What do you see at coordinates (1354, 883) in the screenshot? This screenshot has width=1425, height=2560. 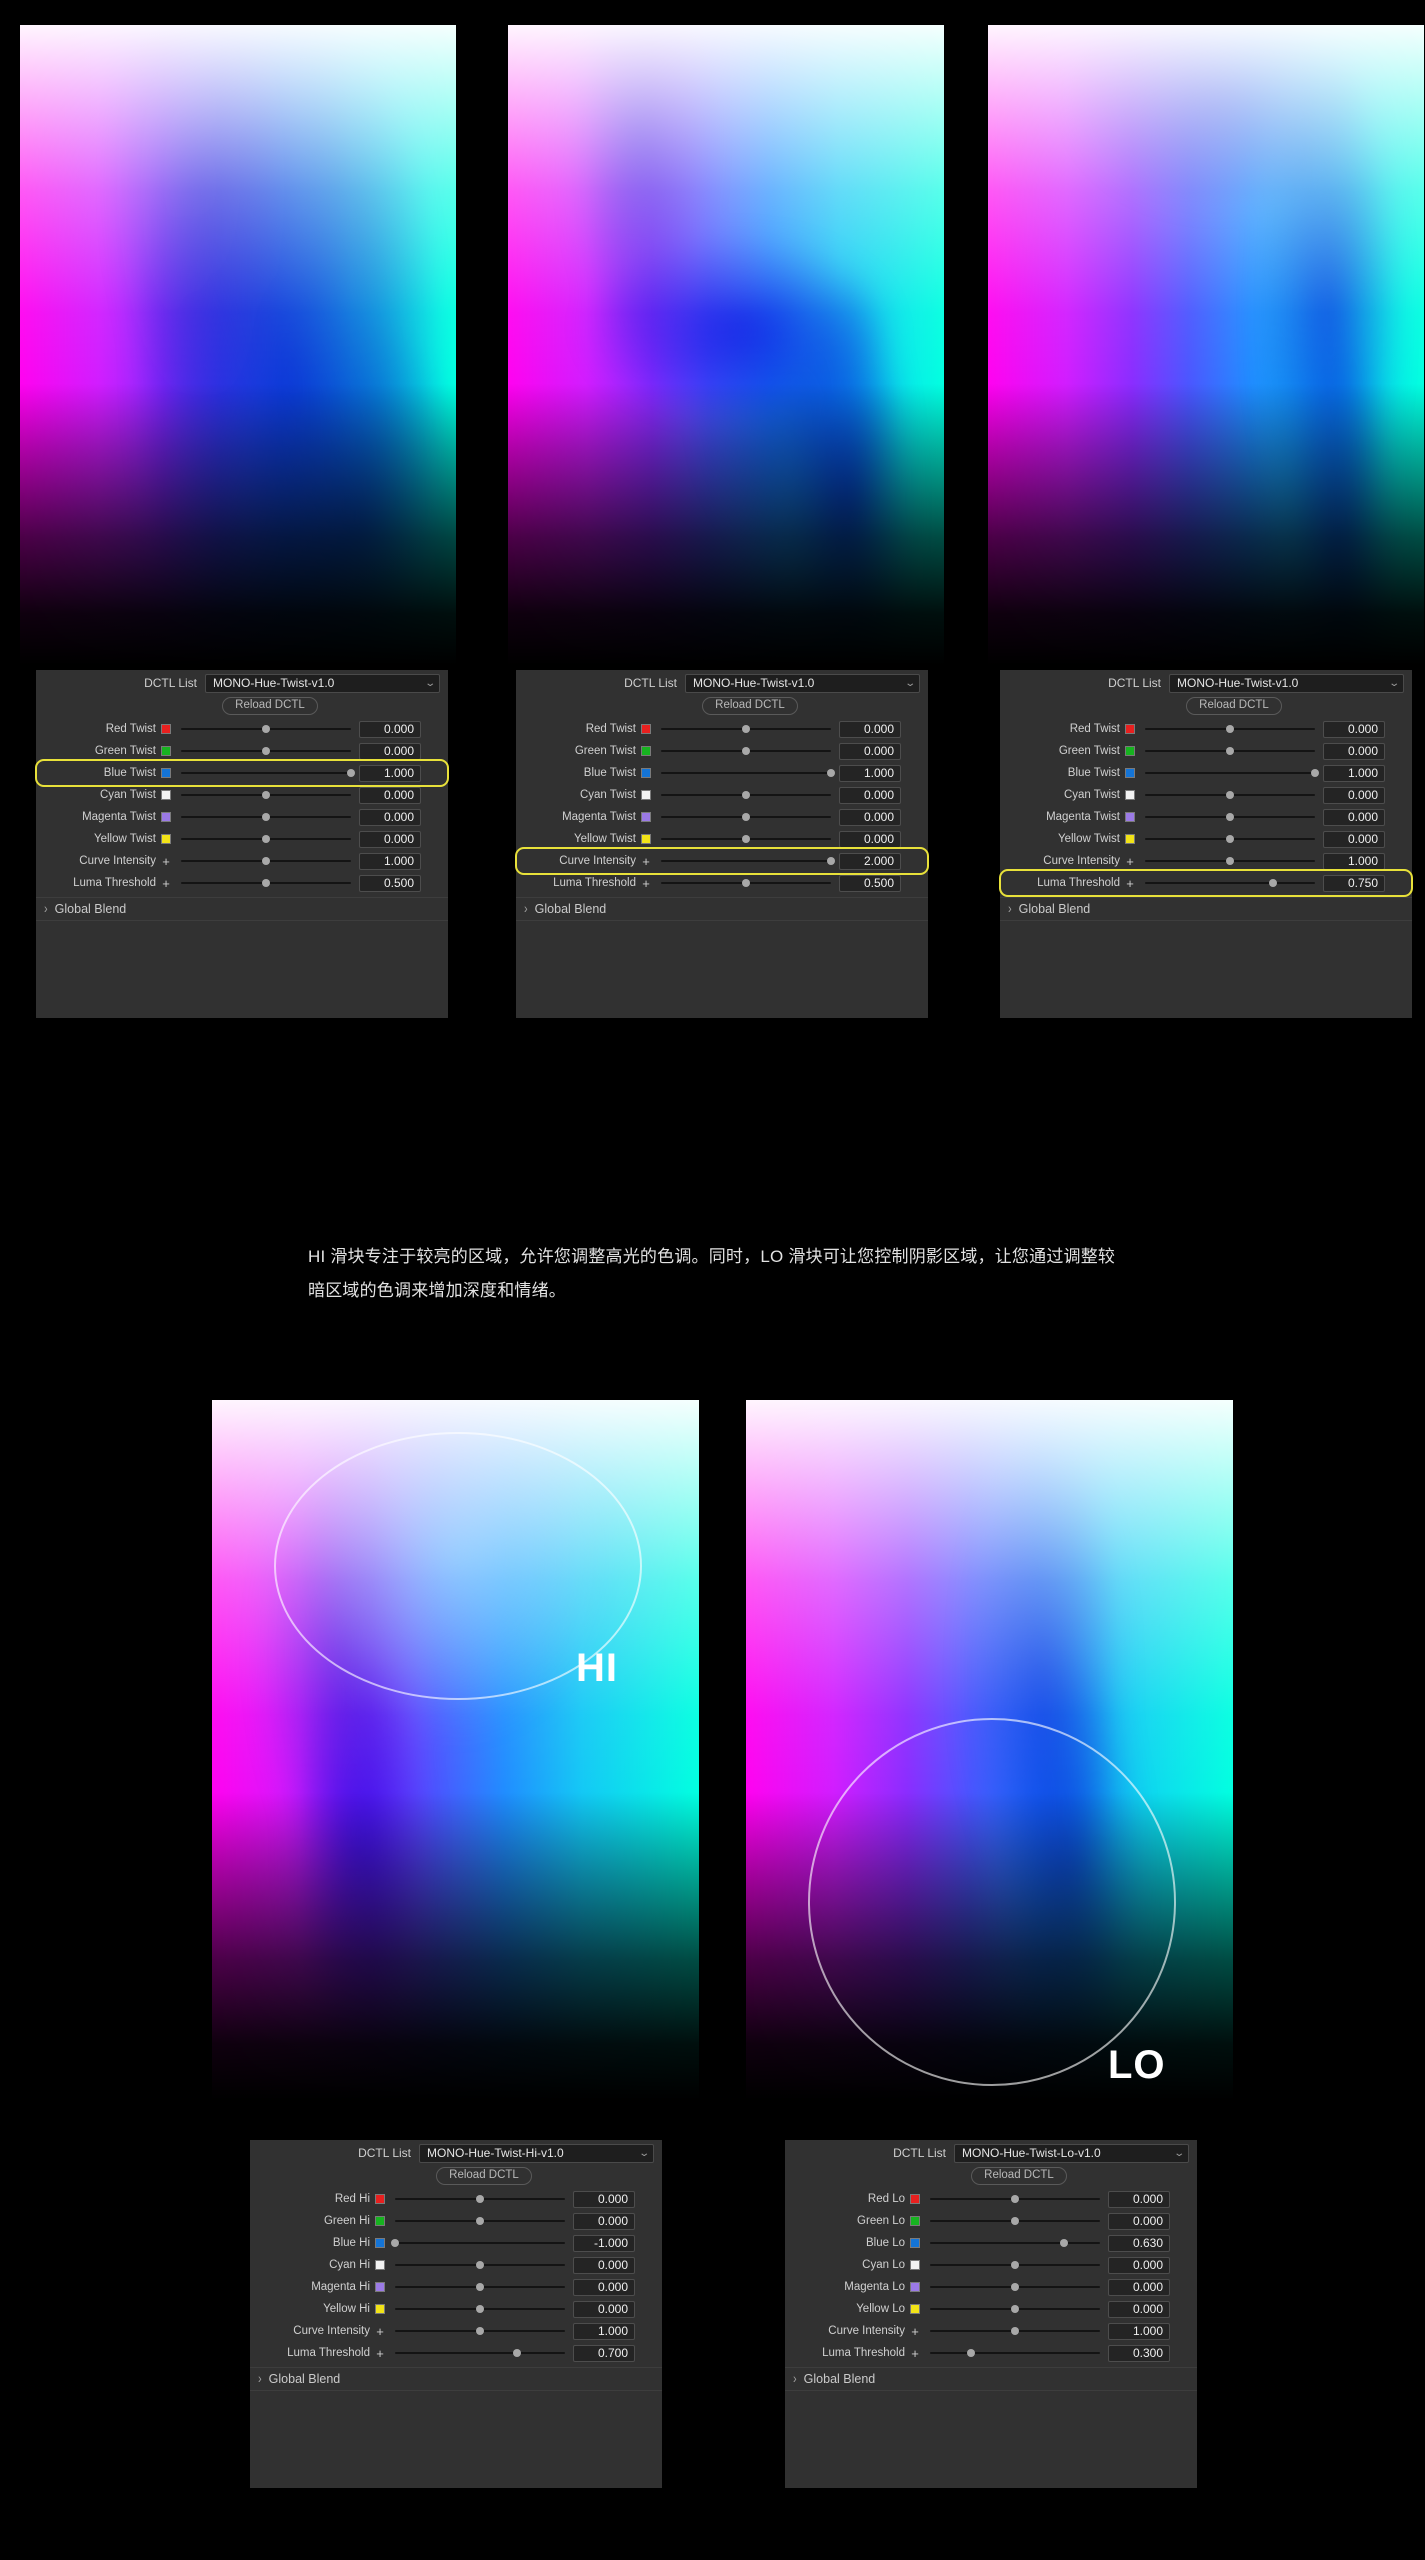 I see `slider-value-field: 0.750` at bounding box center [1354, 883].